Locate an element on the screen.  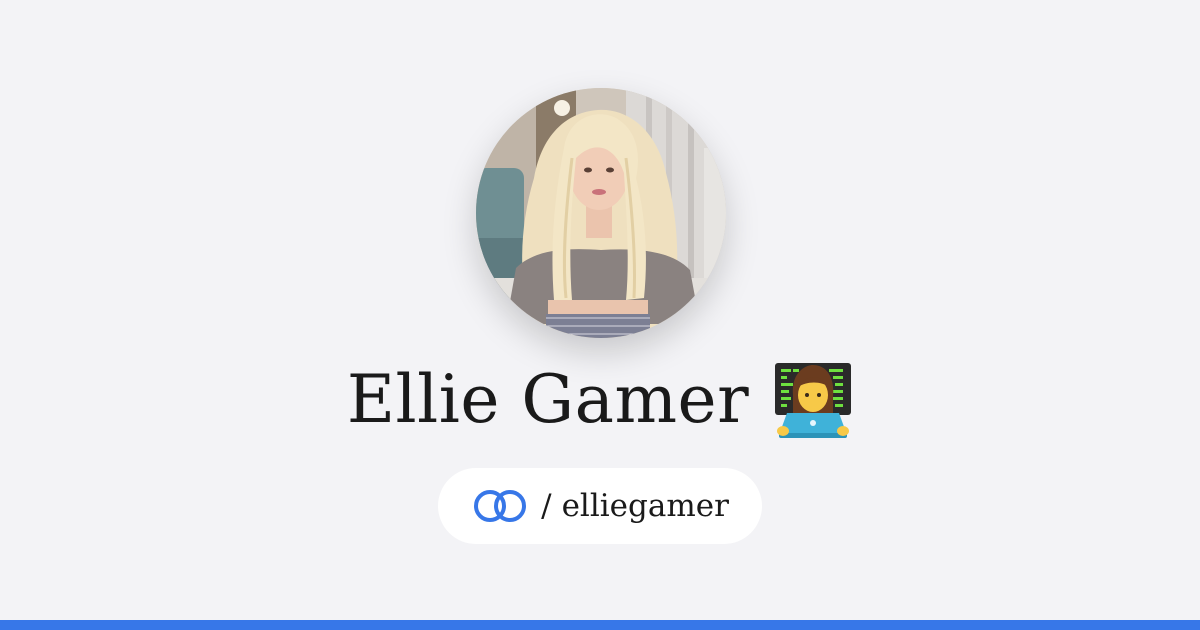
avatar is located at coordinates (601, 213).